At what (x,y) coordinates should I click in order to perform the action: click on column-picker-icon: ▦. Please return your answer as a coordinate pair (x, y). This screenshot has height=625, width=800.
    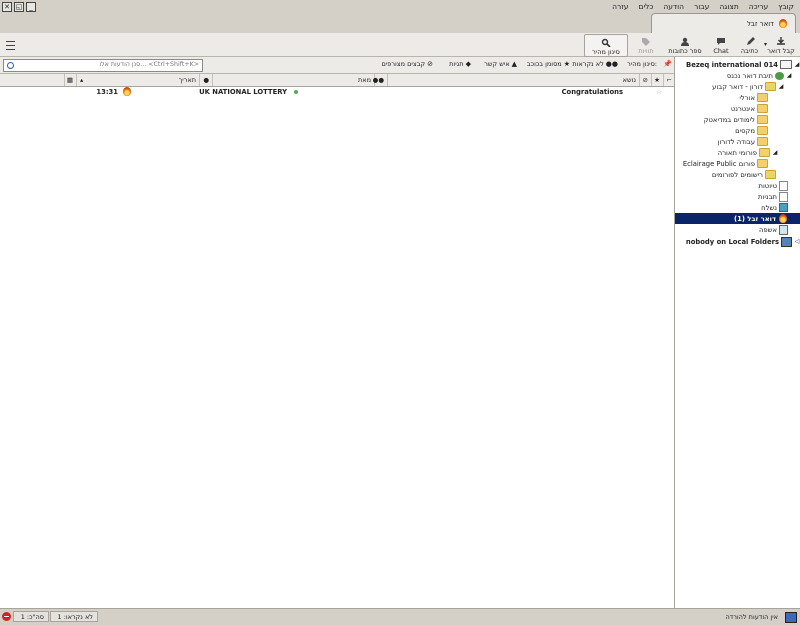
    Looking at the image, I should click on (70, 80).